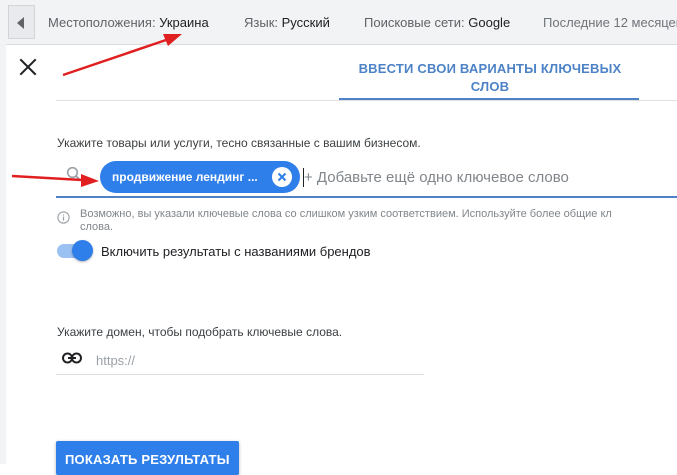 The image size is (677, 475). What do you see at coordinates (490, 78) in the screenshot?
I see `tab-enter-keywords: ВВЕСТИ СВОИ ВАРИАНТЫ КЛЮЧЕВЫХ СЛОВ` at bounding box center [490, 78].